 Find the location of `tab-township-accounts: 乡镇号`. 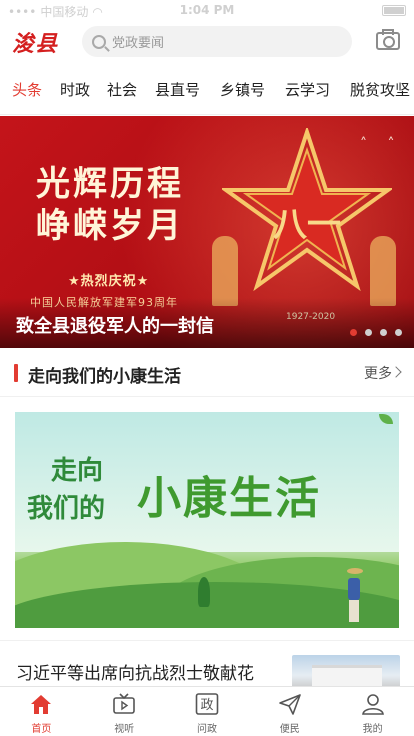

tab-township-accounts: 乡镇号 is located at coordinates (242, 89).